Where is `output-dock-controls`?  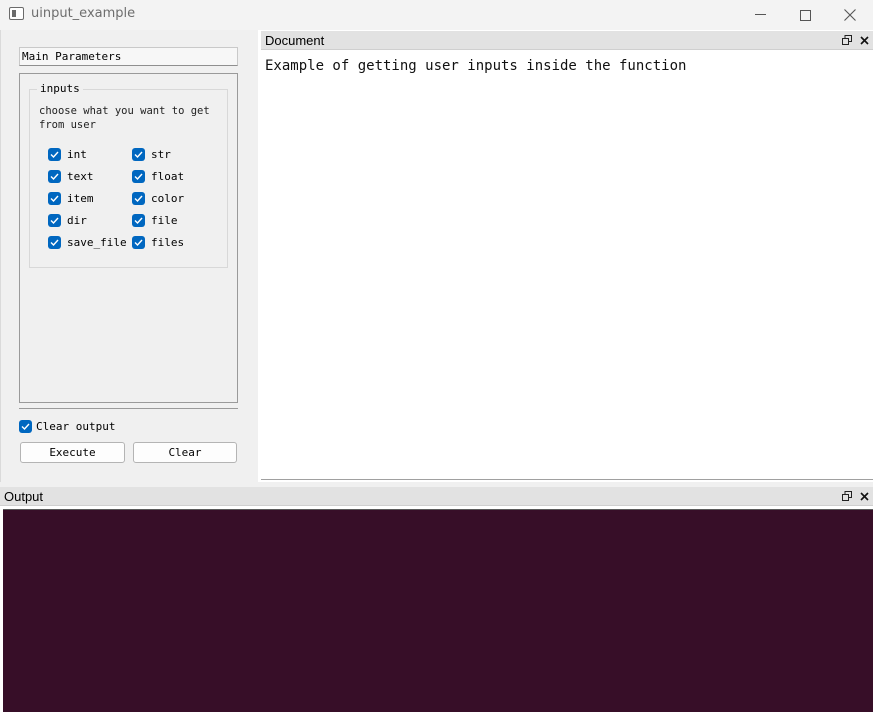 output-dock-controls is located at coordinates (855, 496).